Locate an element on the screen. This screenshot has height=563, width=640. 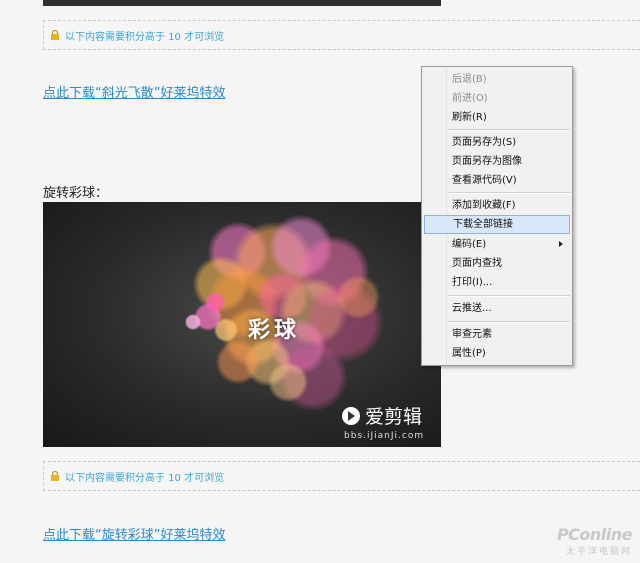
download-link-slant-light: 点此下载“斜光飞散”好莱坞特效 is located at coordinates (134, 91).